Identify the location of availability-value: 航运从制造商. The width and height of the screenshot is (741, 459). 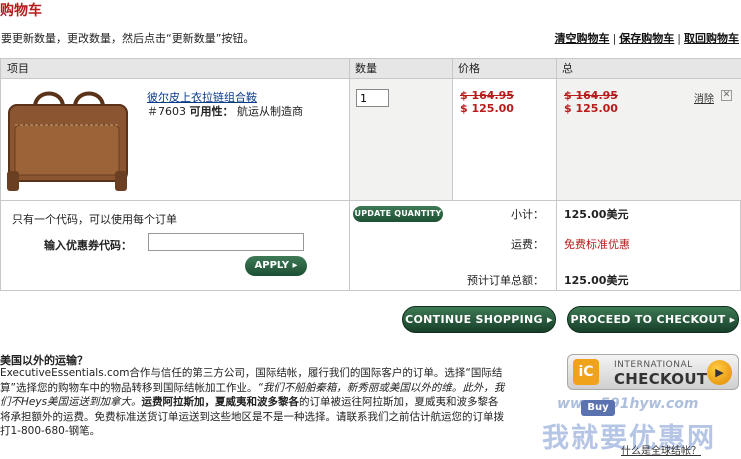
(270, 111).